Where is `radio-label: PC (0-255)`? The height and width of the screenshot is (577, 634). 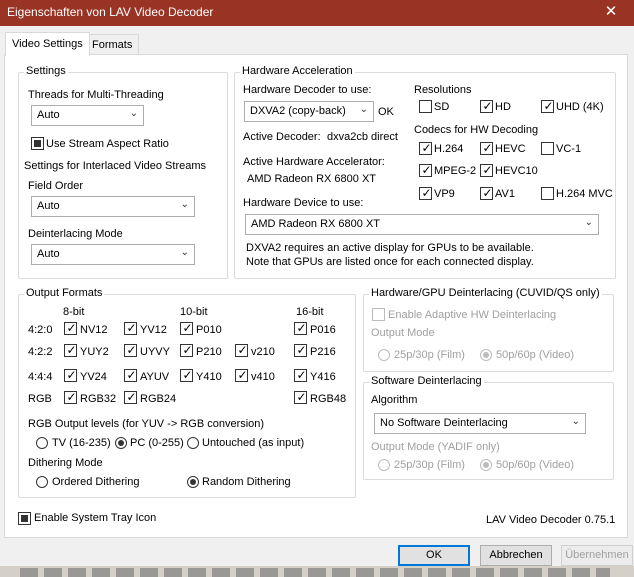
radio-label: PC (0-255) is located at coordinates (157, 443).